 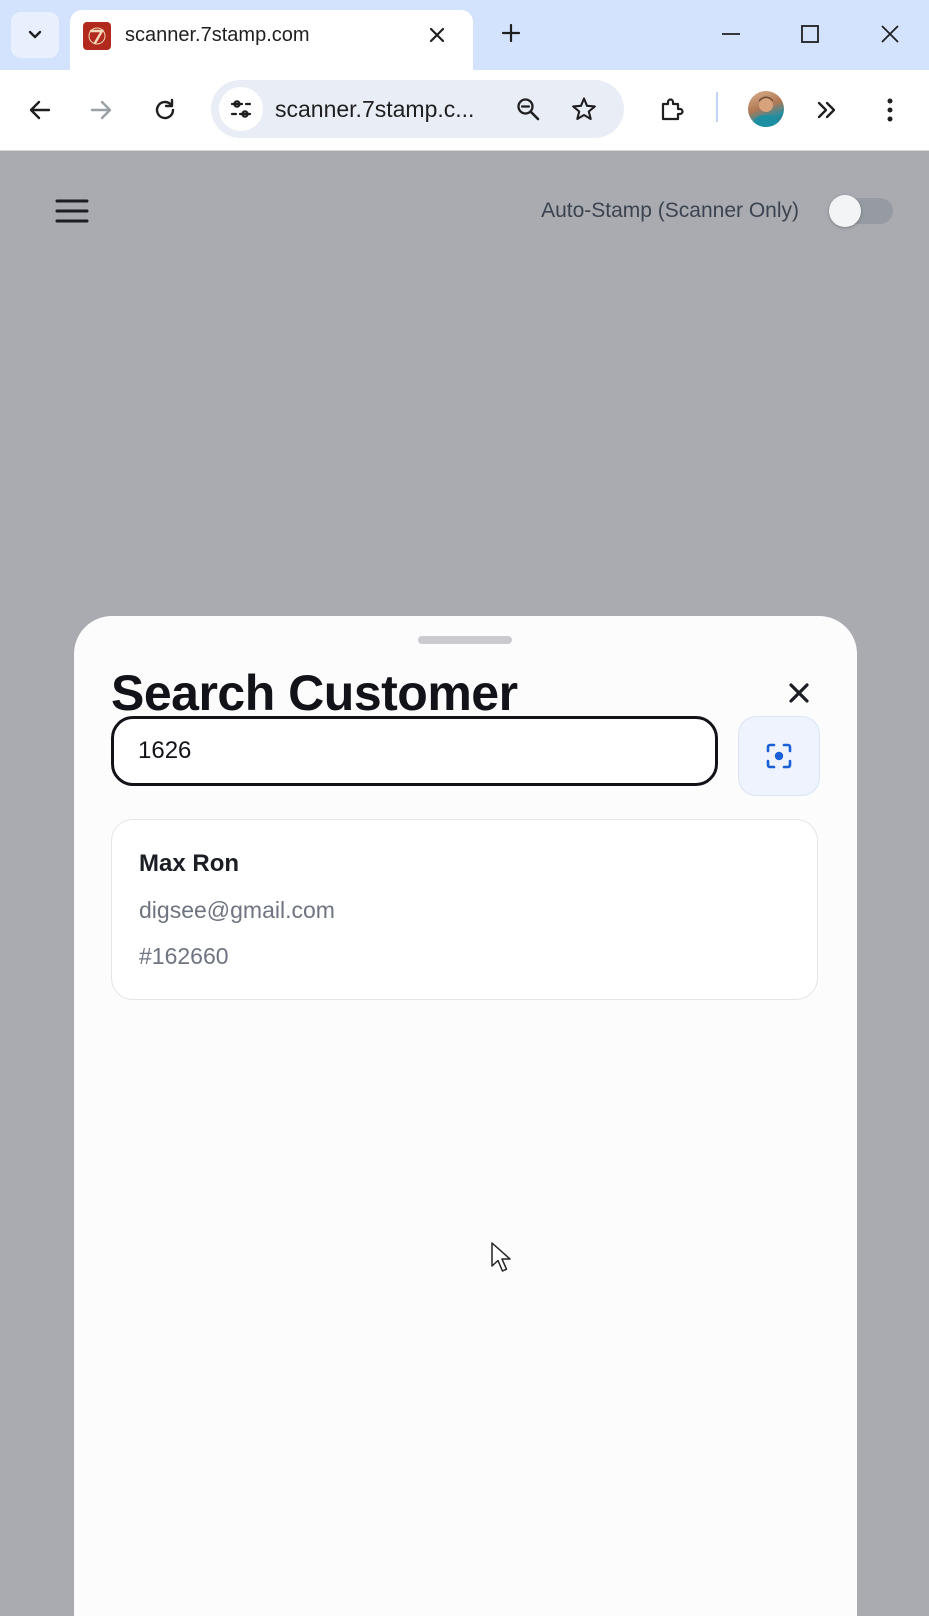 I want to click on browser-menu-button, so click(x=890, y=110).